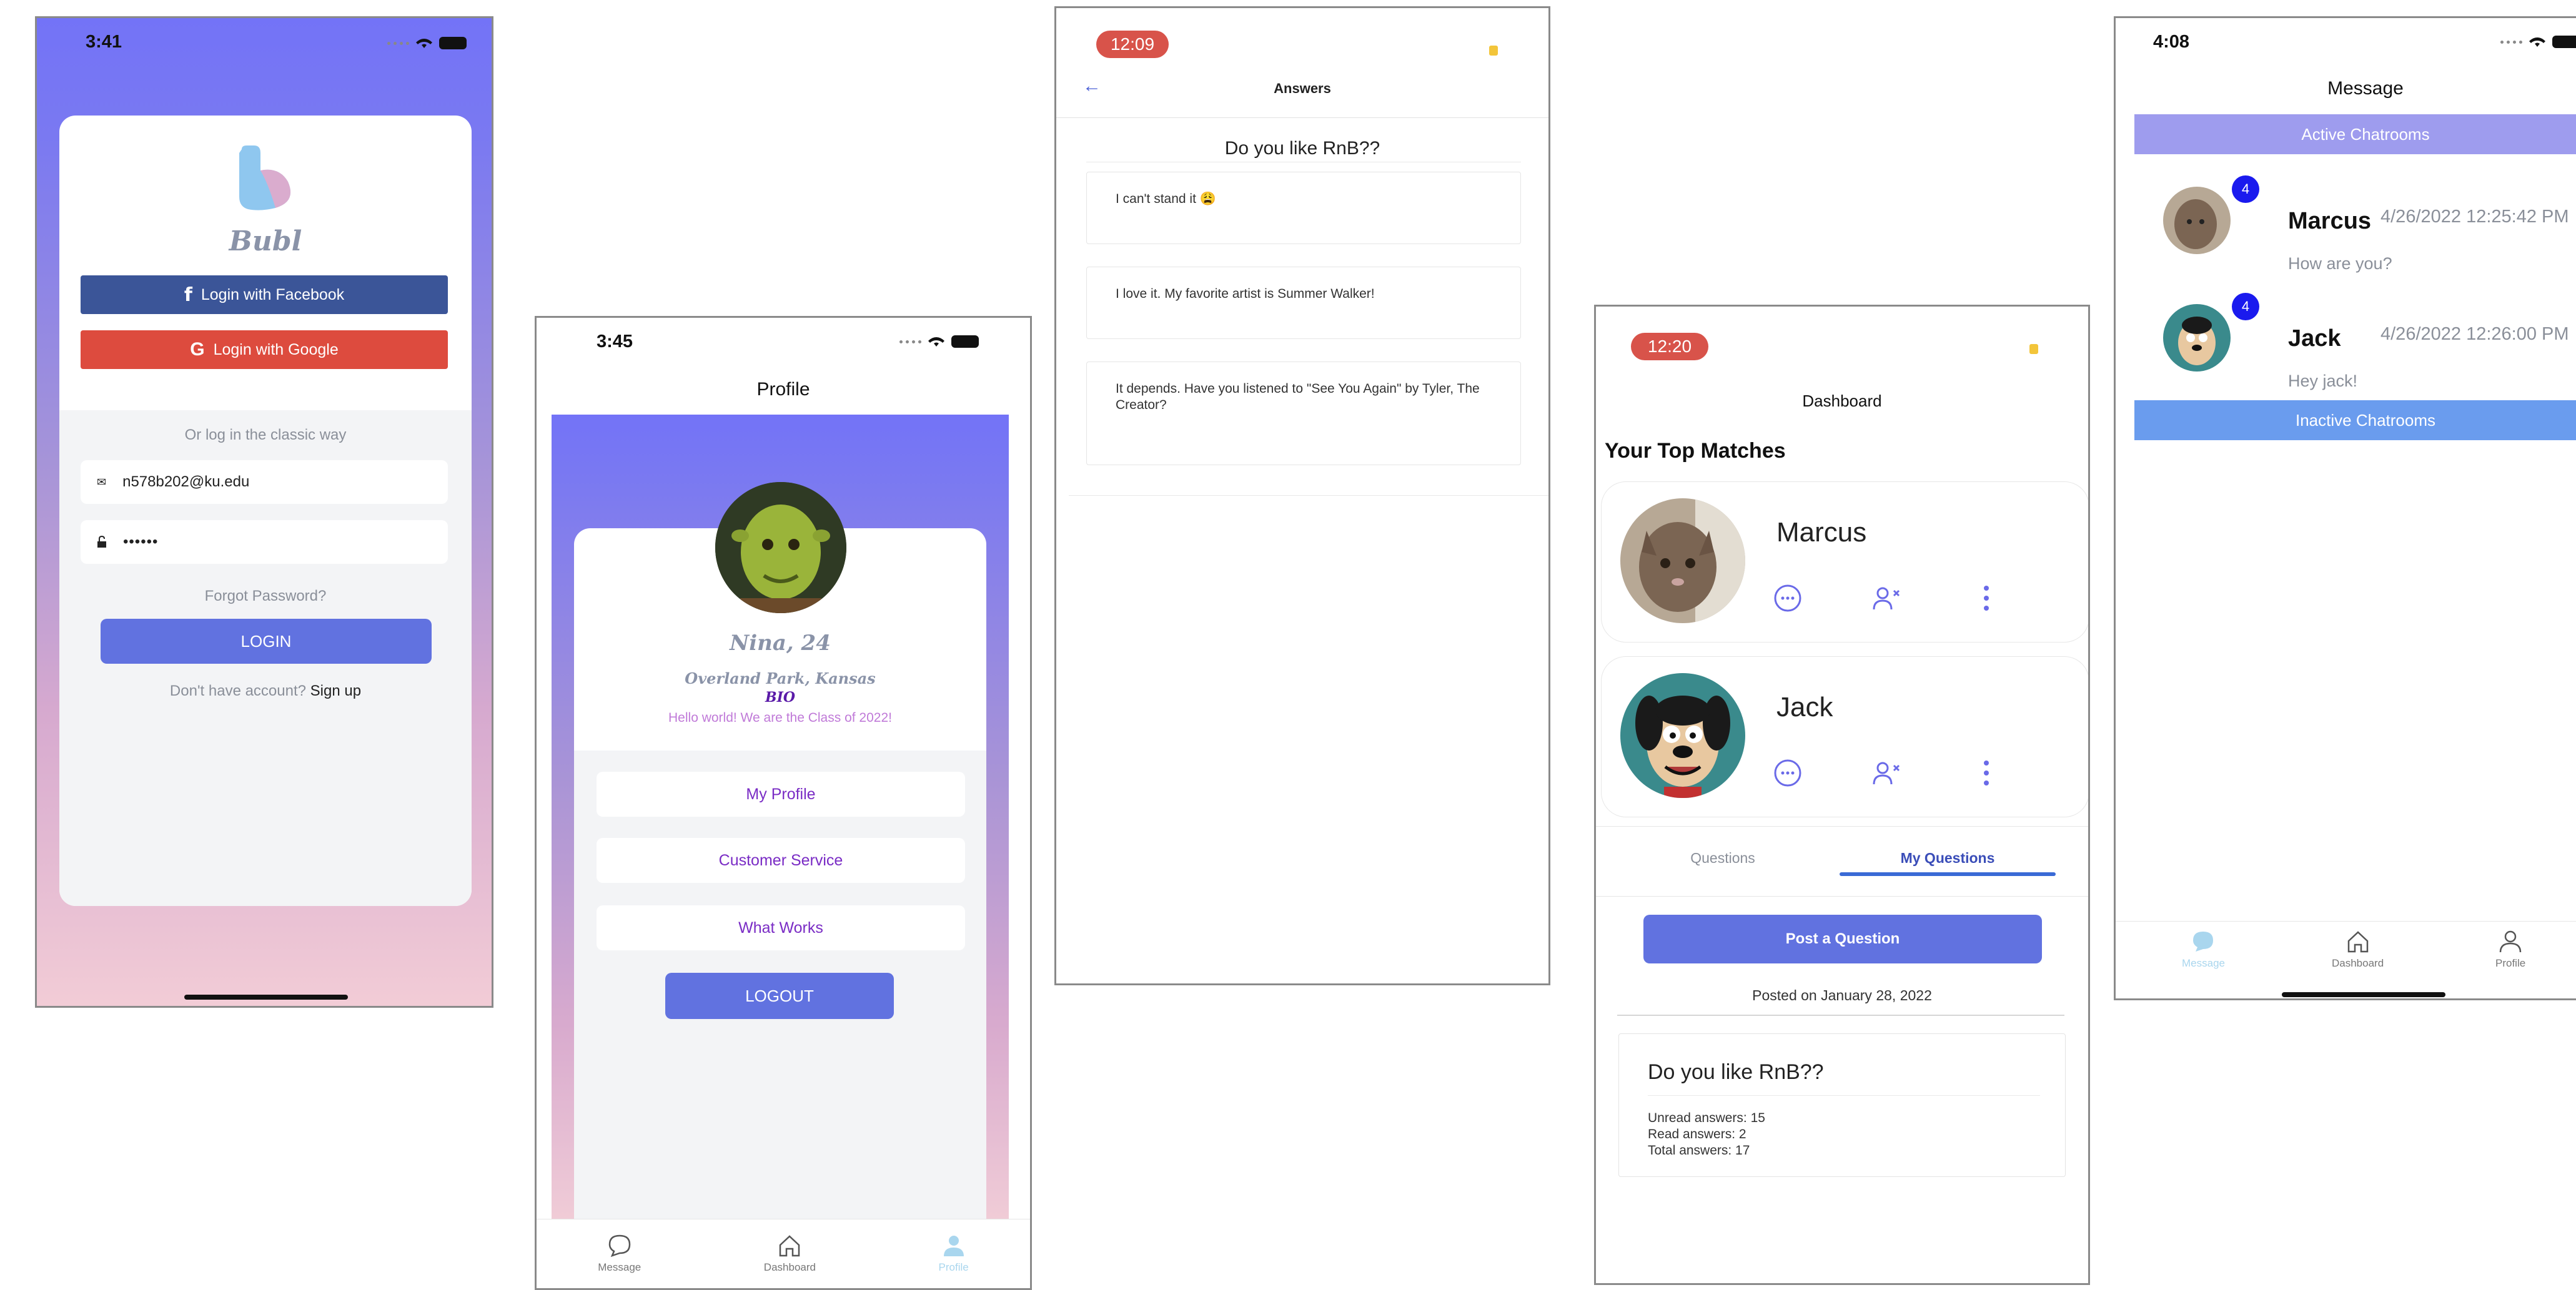  I want to click on match-card: Jack, so click(1844, 736).